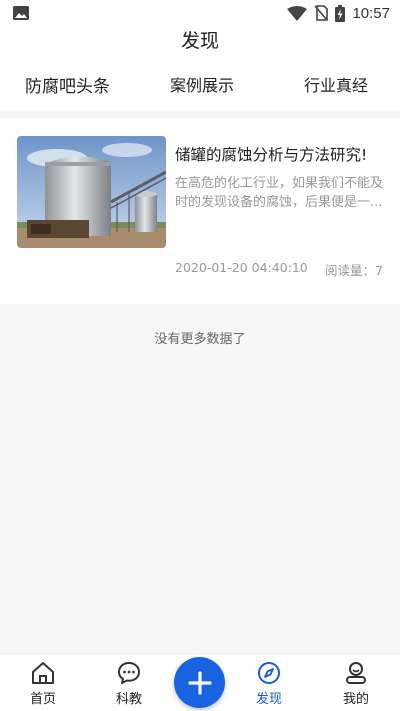 The height and width of the screenshot is (711, 400). Describe the element at coordinates (241, 267) in the screenshot. I see `article-date: 2020-01-20 04:40:10` at that location.